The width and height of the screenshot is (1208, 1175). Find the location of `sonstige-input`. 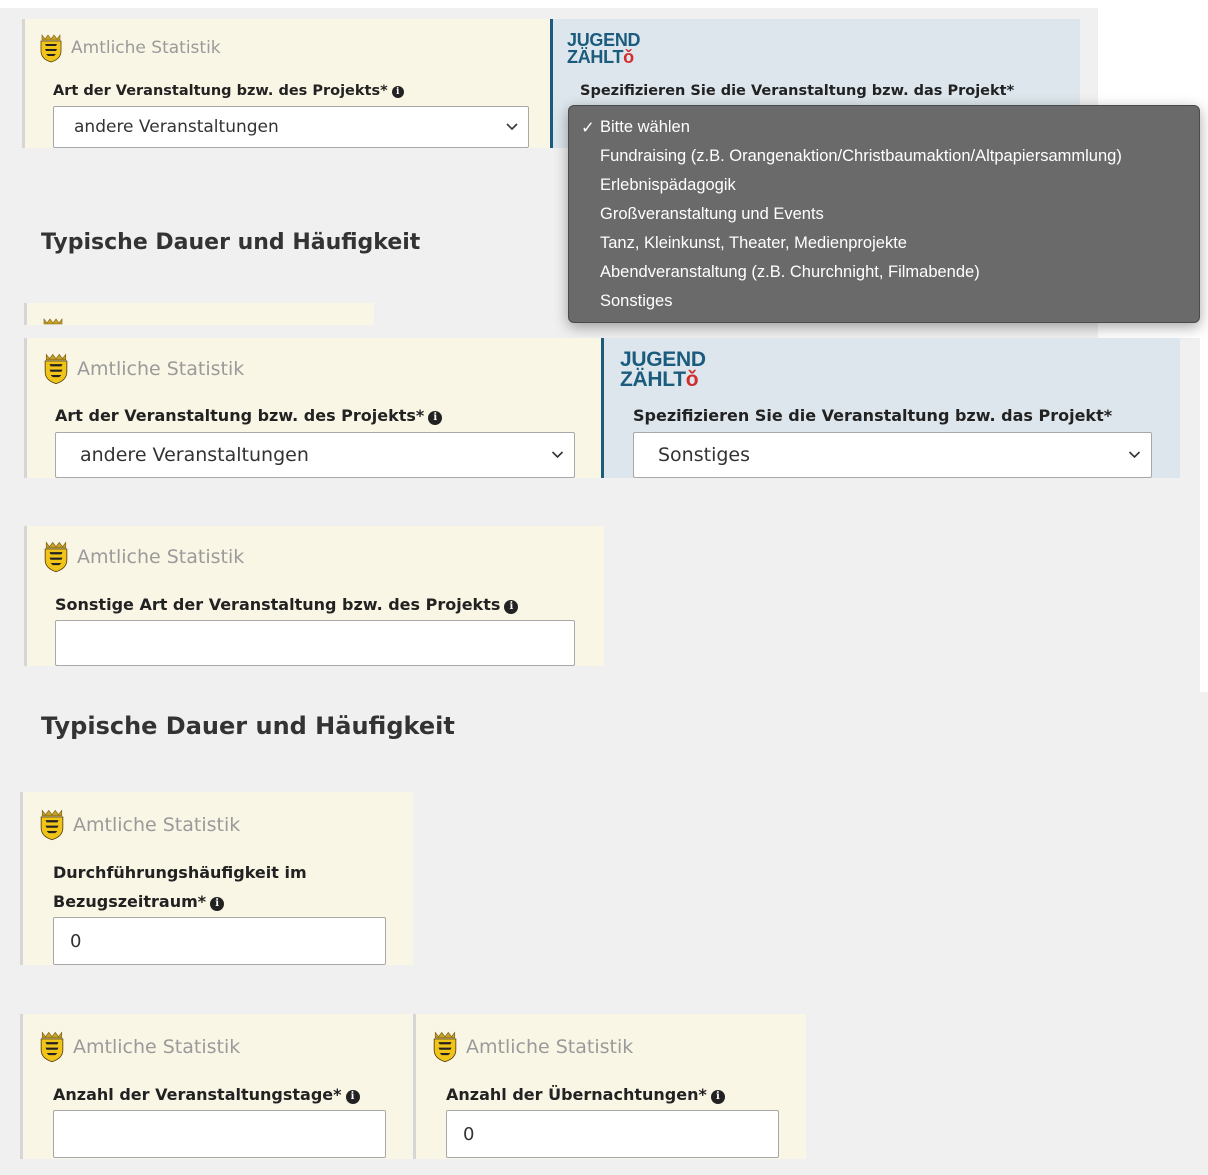

sonstige-input is located at coordinates (315, 643).